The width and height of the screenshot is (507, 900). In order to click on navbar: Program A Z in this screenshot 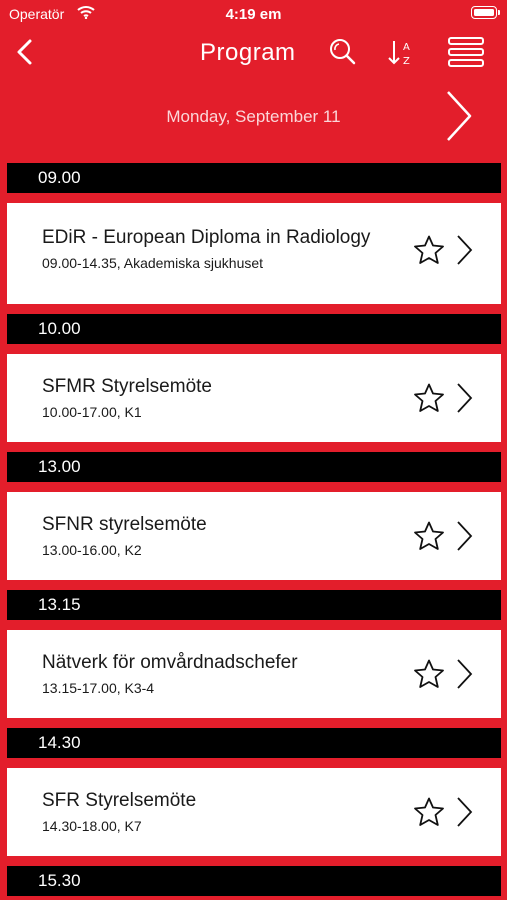, I will do `click(253, 52)`.